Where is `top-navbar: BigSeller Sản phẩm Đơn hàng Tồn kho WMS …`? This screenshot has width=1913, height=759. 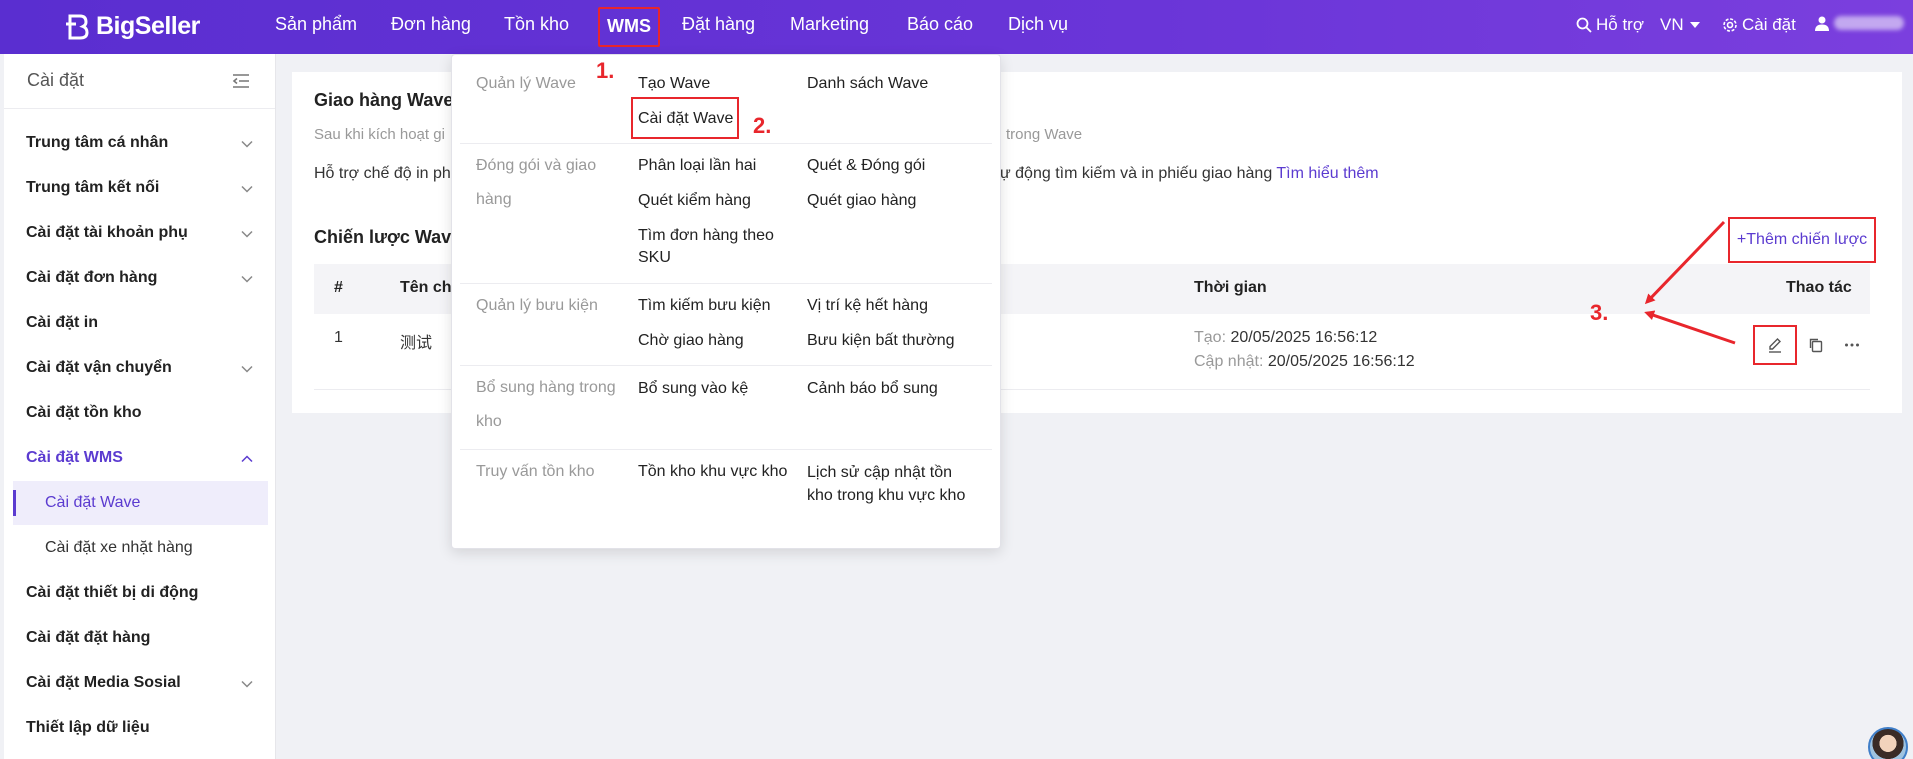
top-navbar: BigSeller Sản phẩm Đơn hàng Tồn kho WMS … is located at coordinates (956, 27).